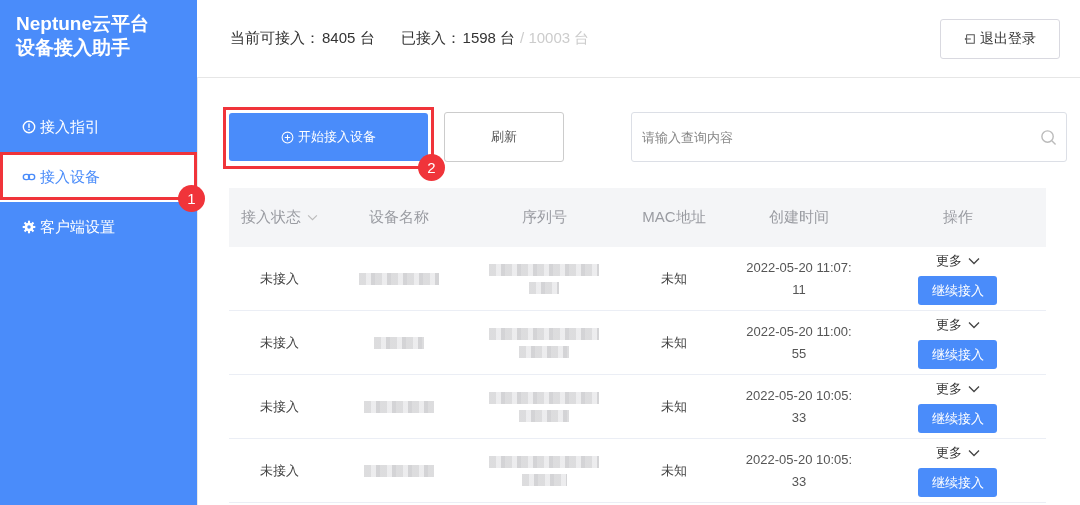  Describe the element at coordinates (270, 217) in the screenshot. I see `column-header: 接入状态` at that location.